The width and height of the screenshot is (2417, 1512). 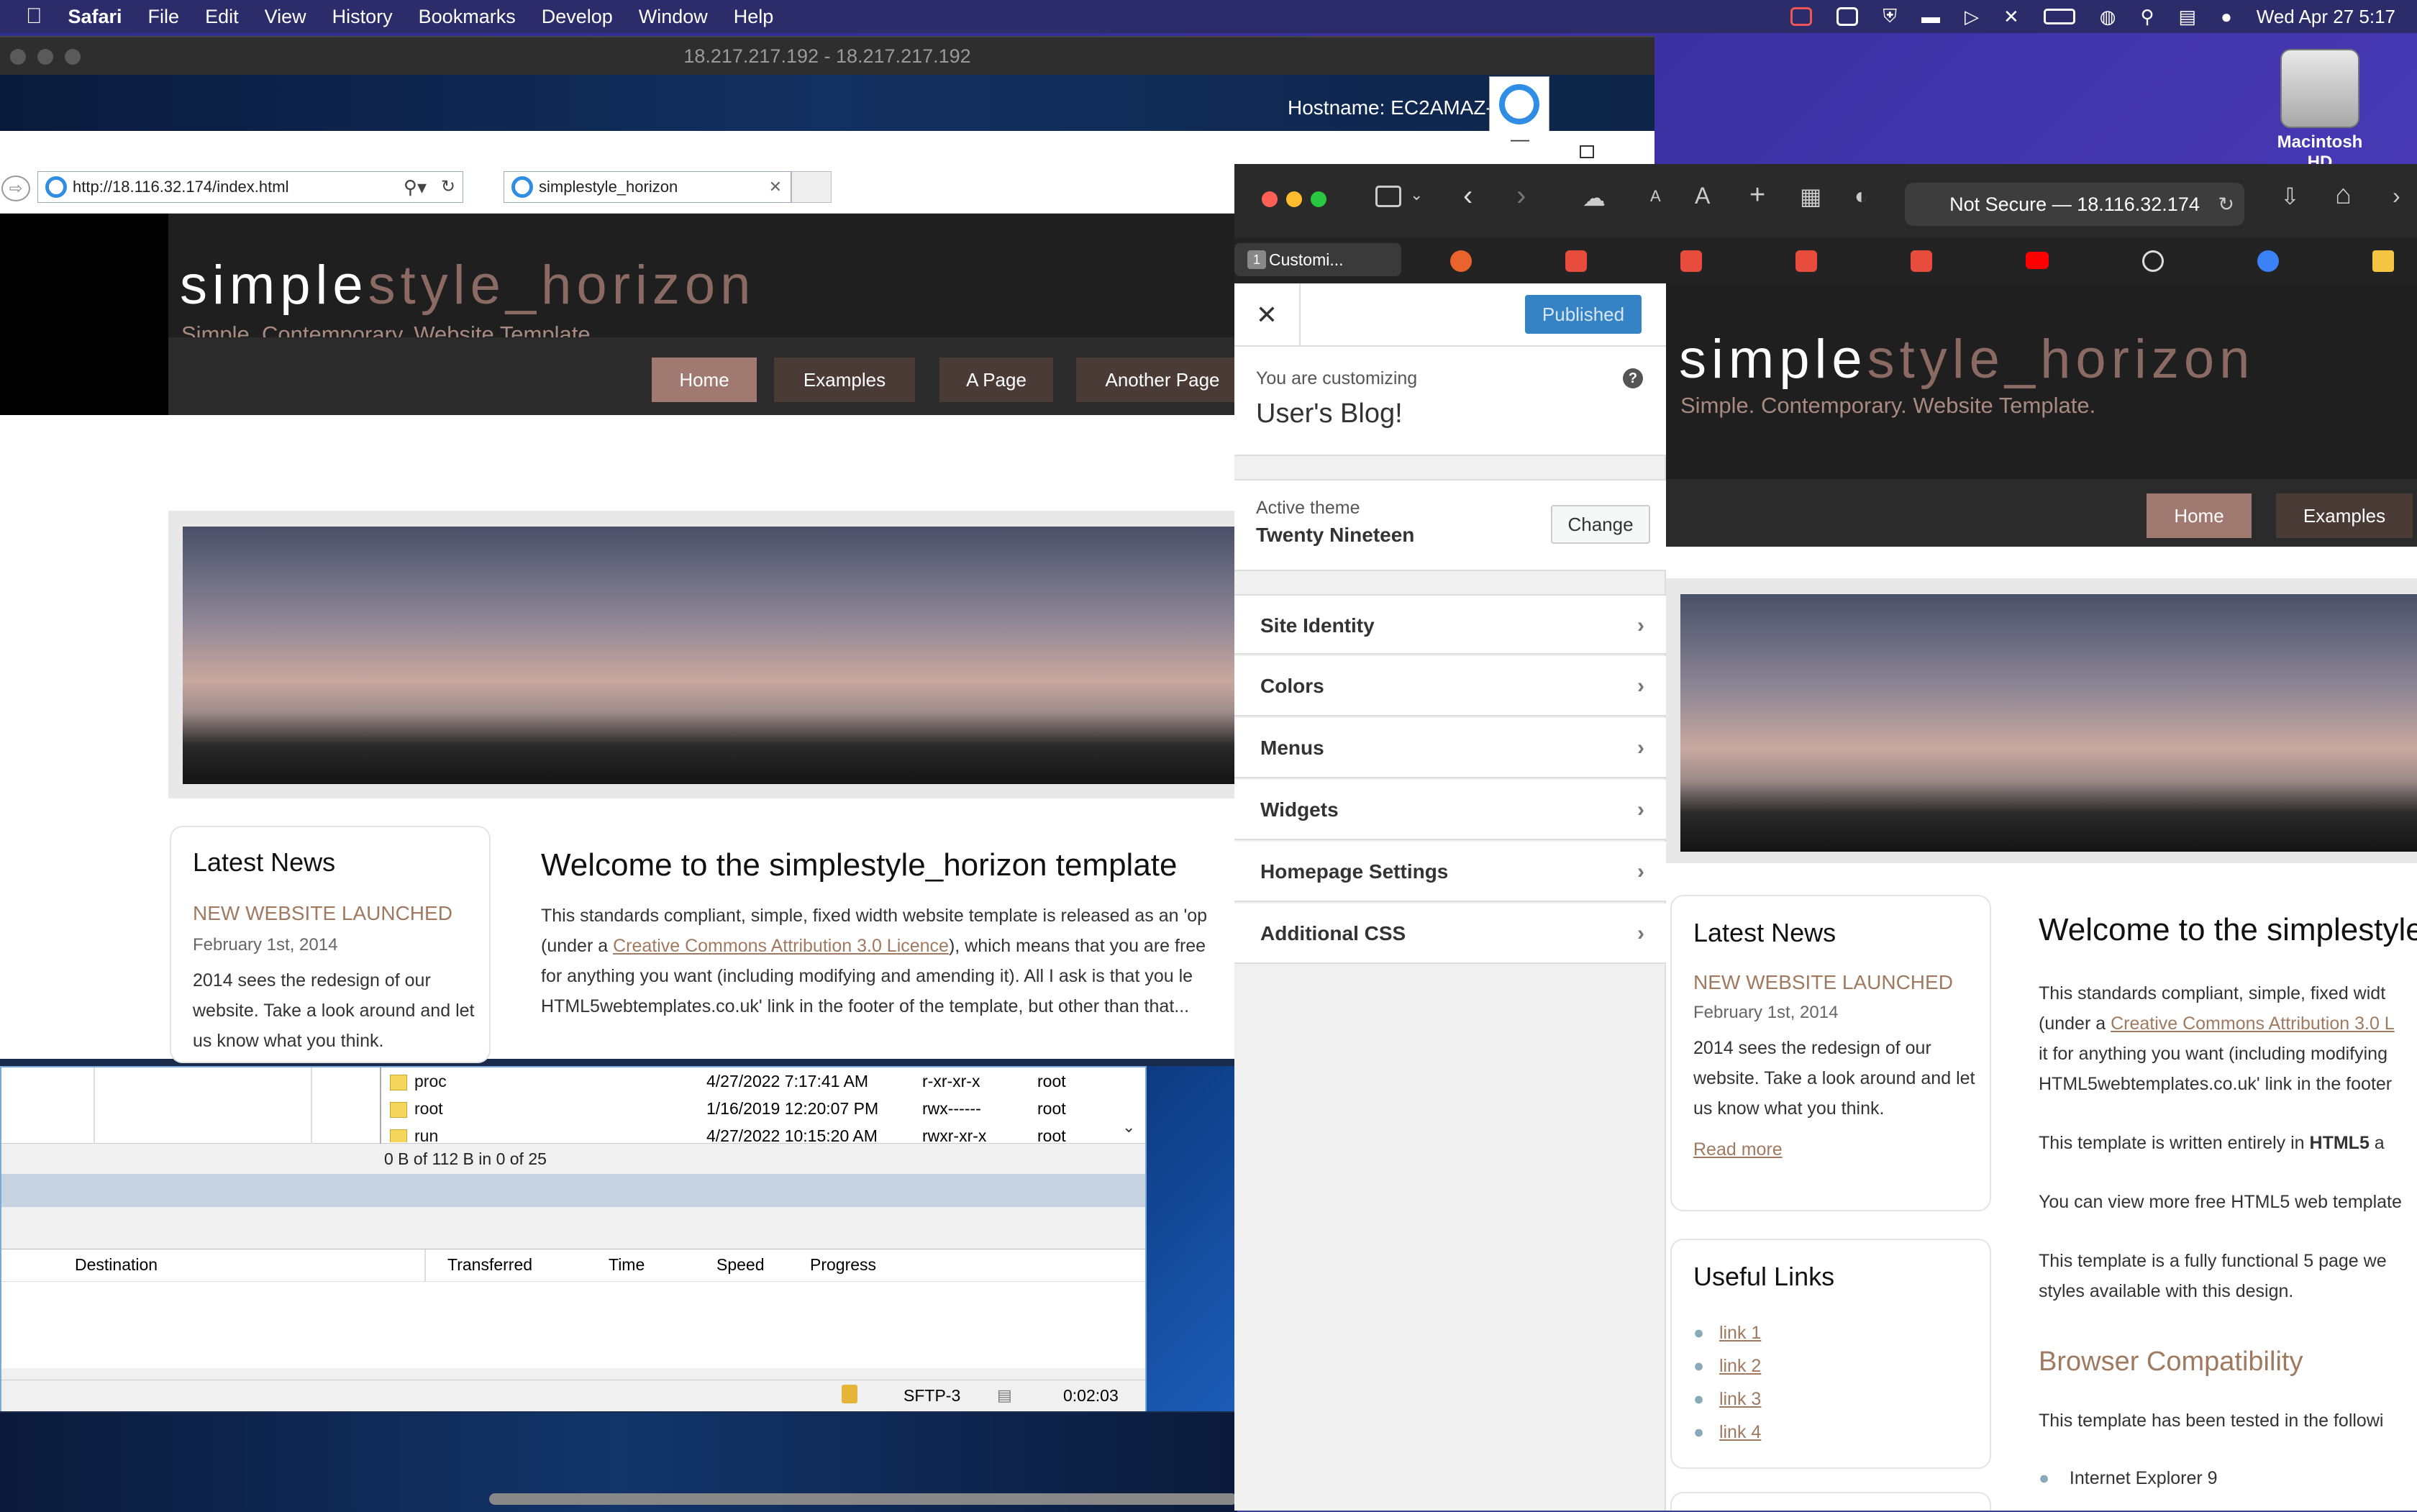 What do you see at coordinates (2344, 515) in the screenshot?
I see `preview-nav-examples: Examples` at bounding box center [2344, 515].